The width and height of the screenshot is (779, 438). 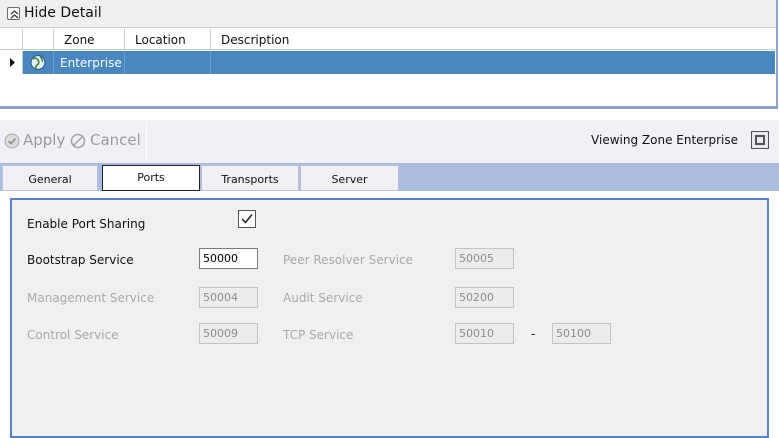 I want to click on hide-detail-label: Hide Detail, so click(x=63, y=13).